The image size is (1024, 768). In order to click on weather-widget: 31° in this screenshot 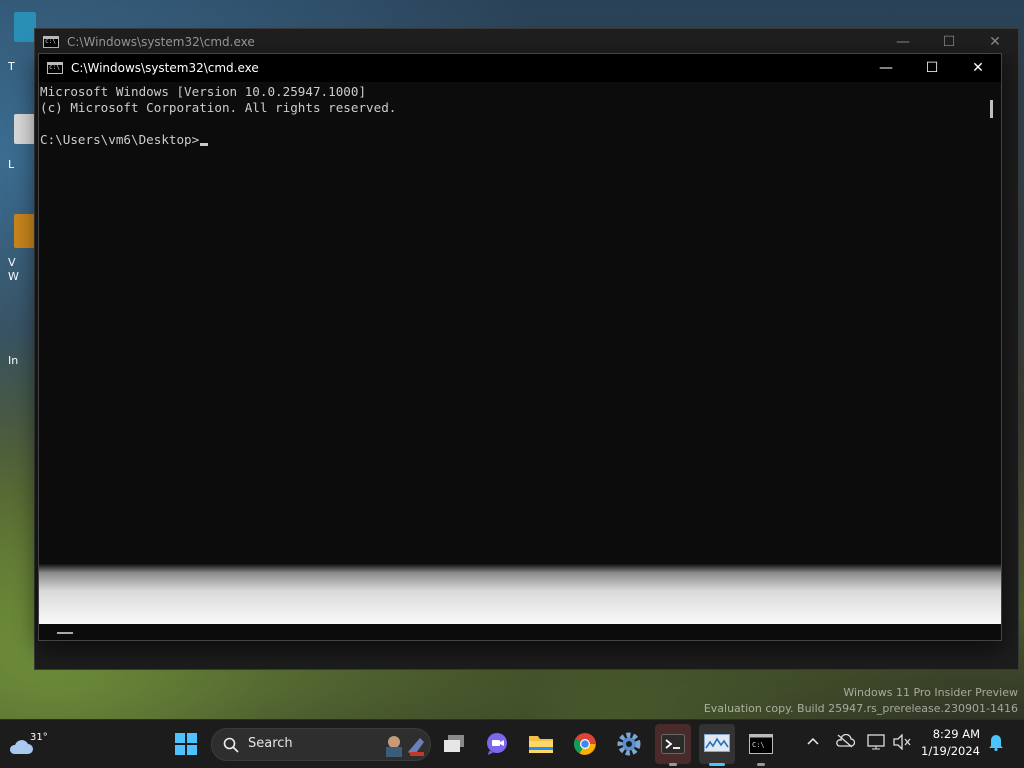, I will do `click(28, 744)`.